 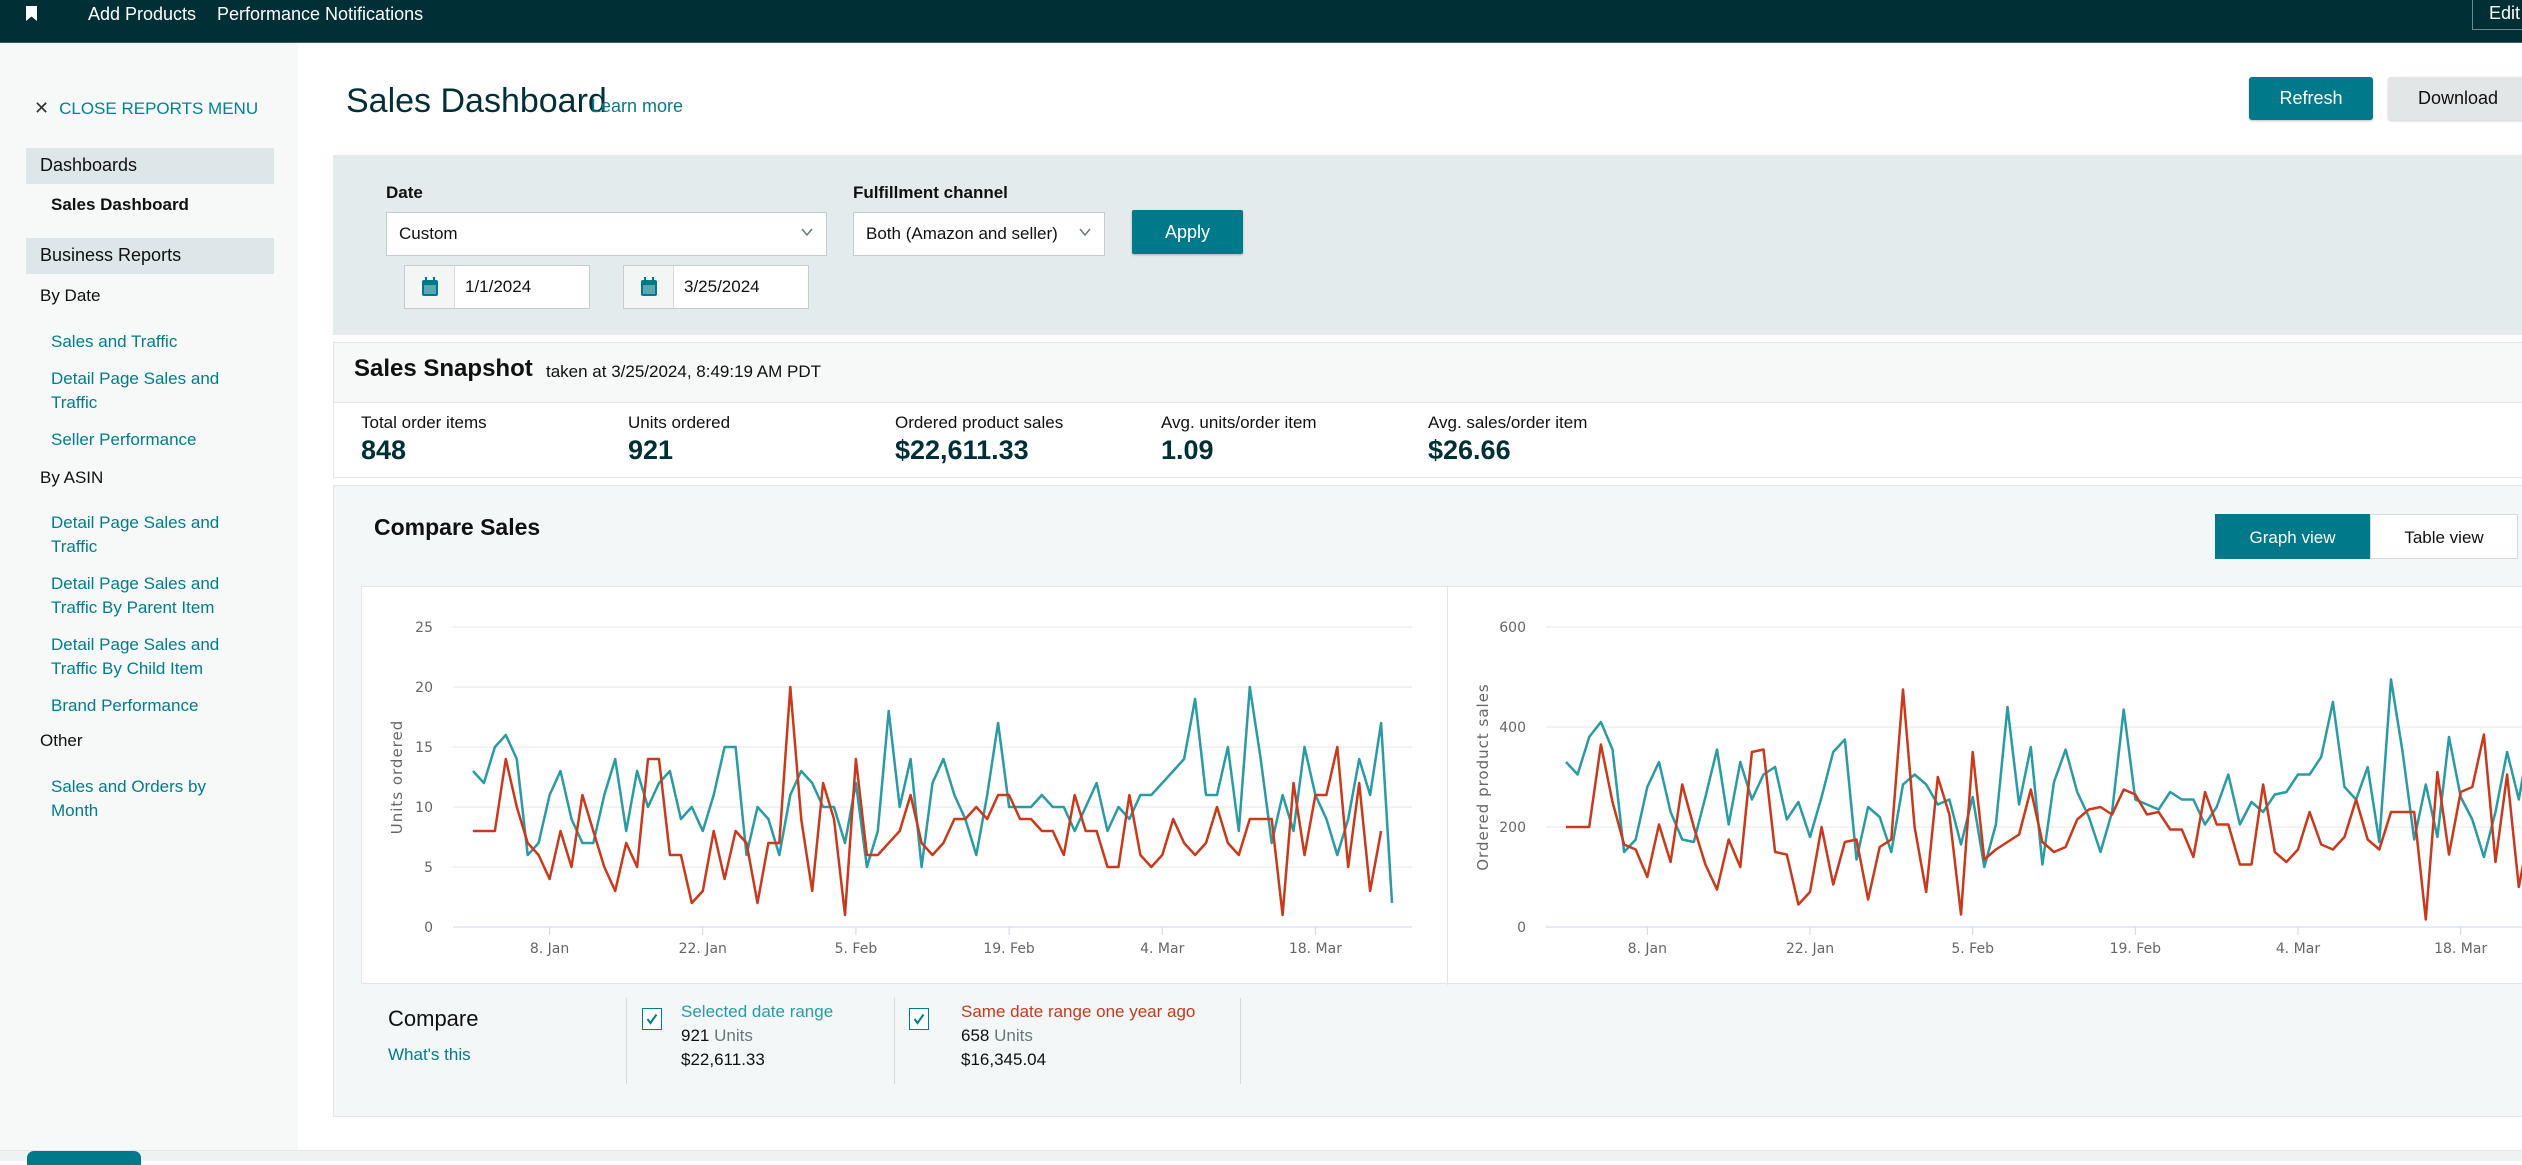 What do you see at coordinates (72, 477) in the screenshot?
I see `sidebar-group-by-asin: By ASIN` at bounding box center [72, 477].